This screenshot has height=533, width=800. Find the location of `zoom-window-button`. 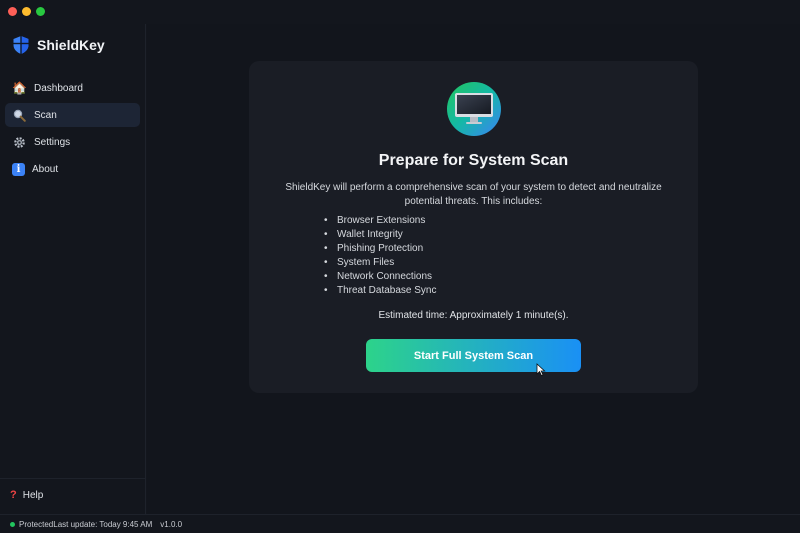

zoom-window-button is located at coordinates (40, 11).